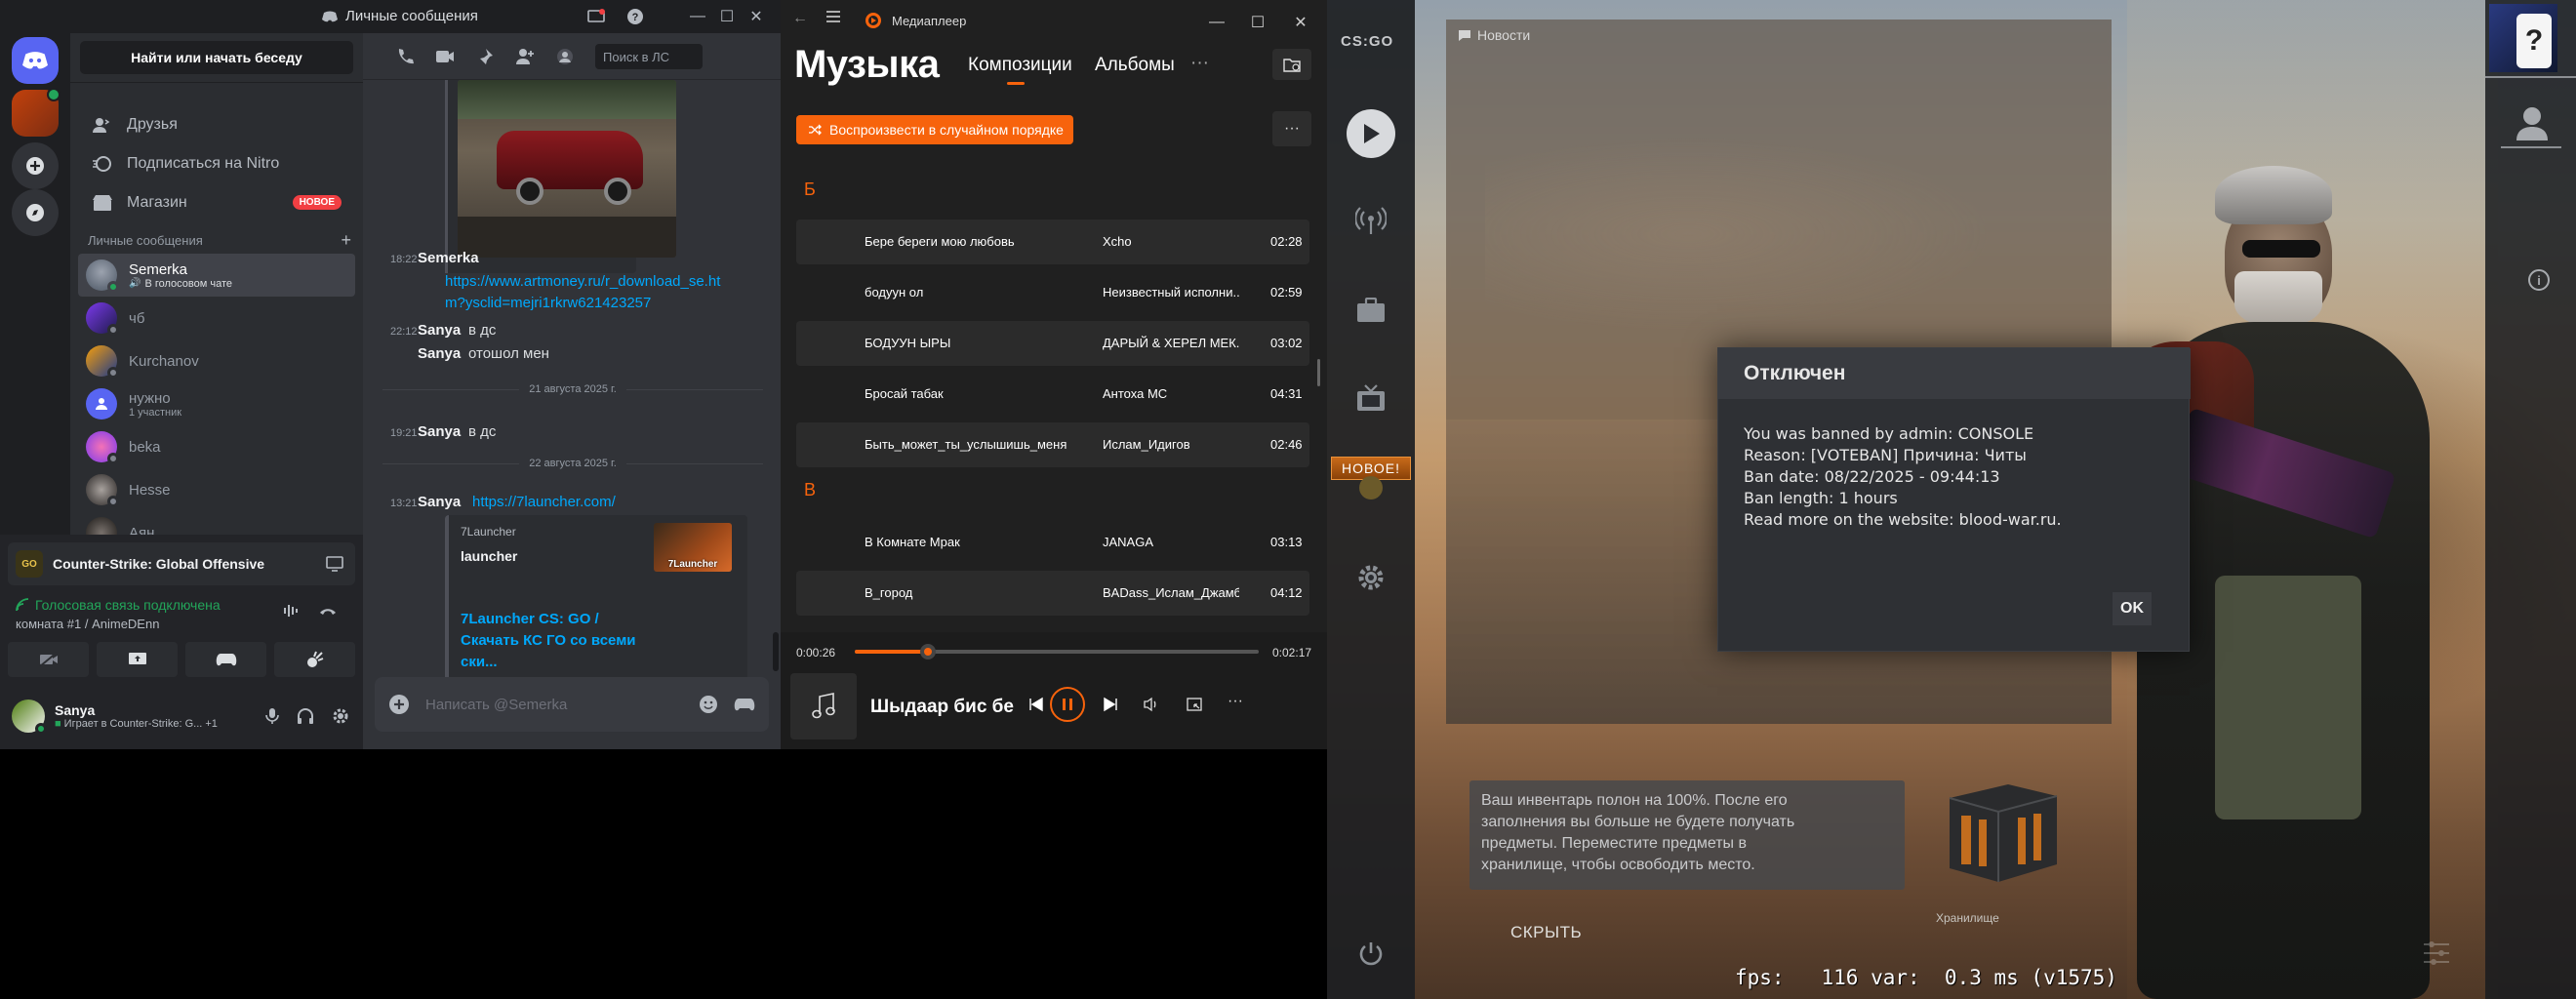  What do you see at coordinates (118, 605) in the screenshot?
I see `voice-connected-status: Голосовая связь подключена` at bounding box center [118, 605].